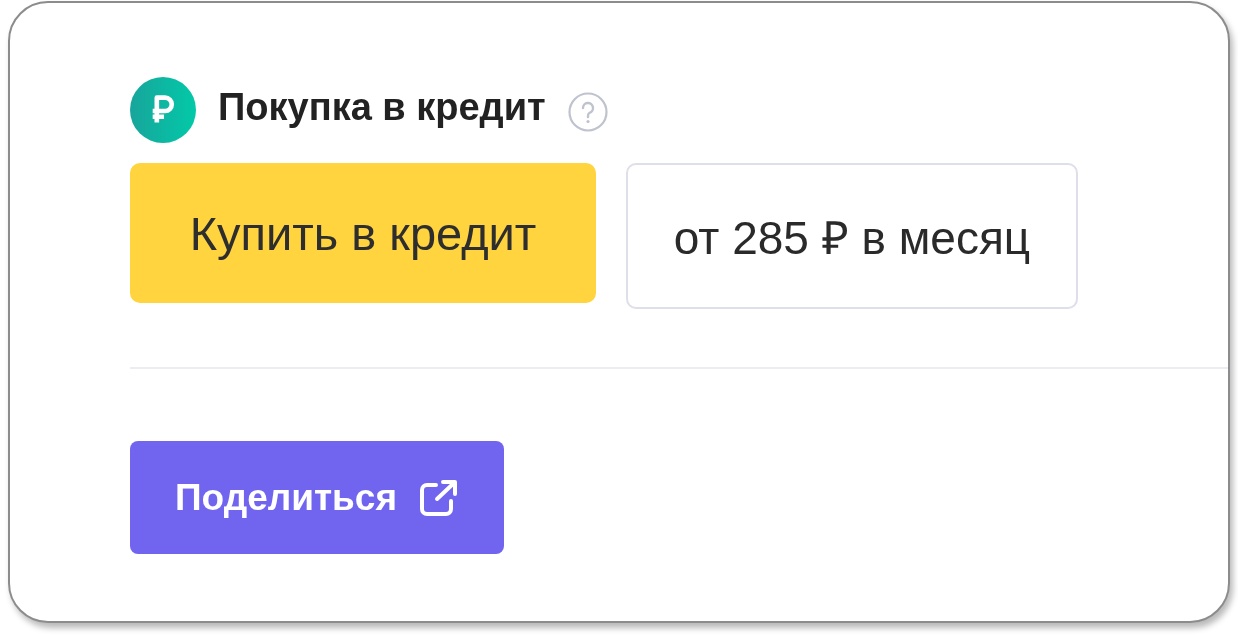 The width and height of the screenshot is (1238, 638). I want to click on section-title: Покупка в кредит, so click(382, 107).